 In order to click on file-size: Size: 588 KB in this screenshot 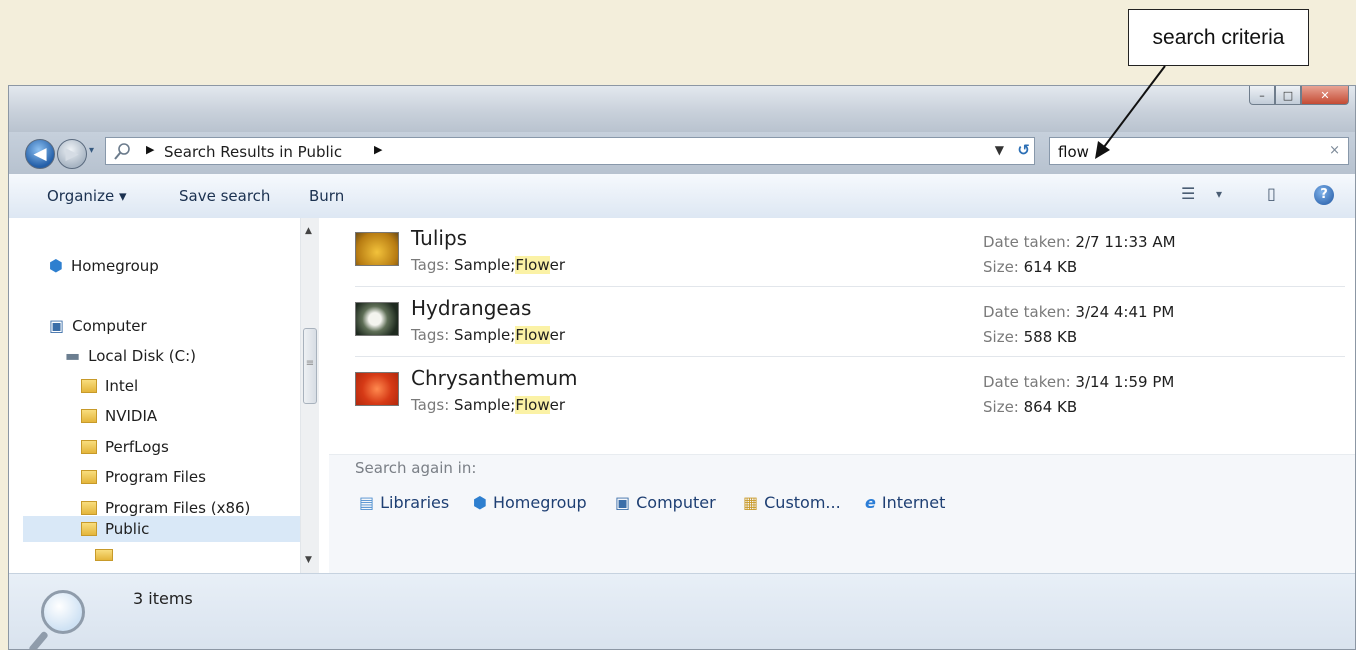, I will do `click(1030, 337)`.